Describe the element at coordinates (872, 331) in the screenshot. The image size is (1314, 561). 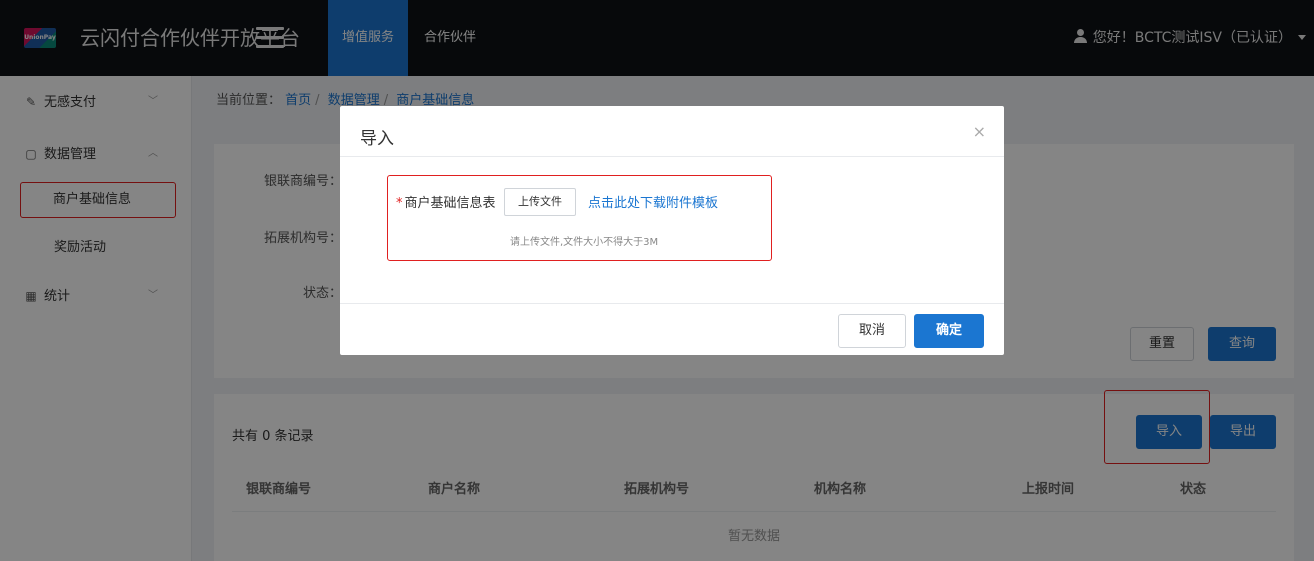
I see `cancel-button: 取消` at that location.